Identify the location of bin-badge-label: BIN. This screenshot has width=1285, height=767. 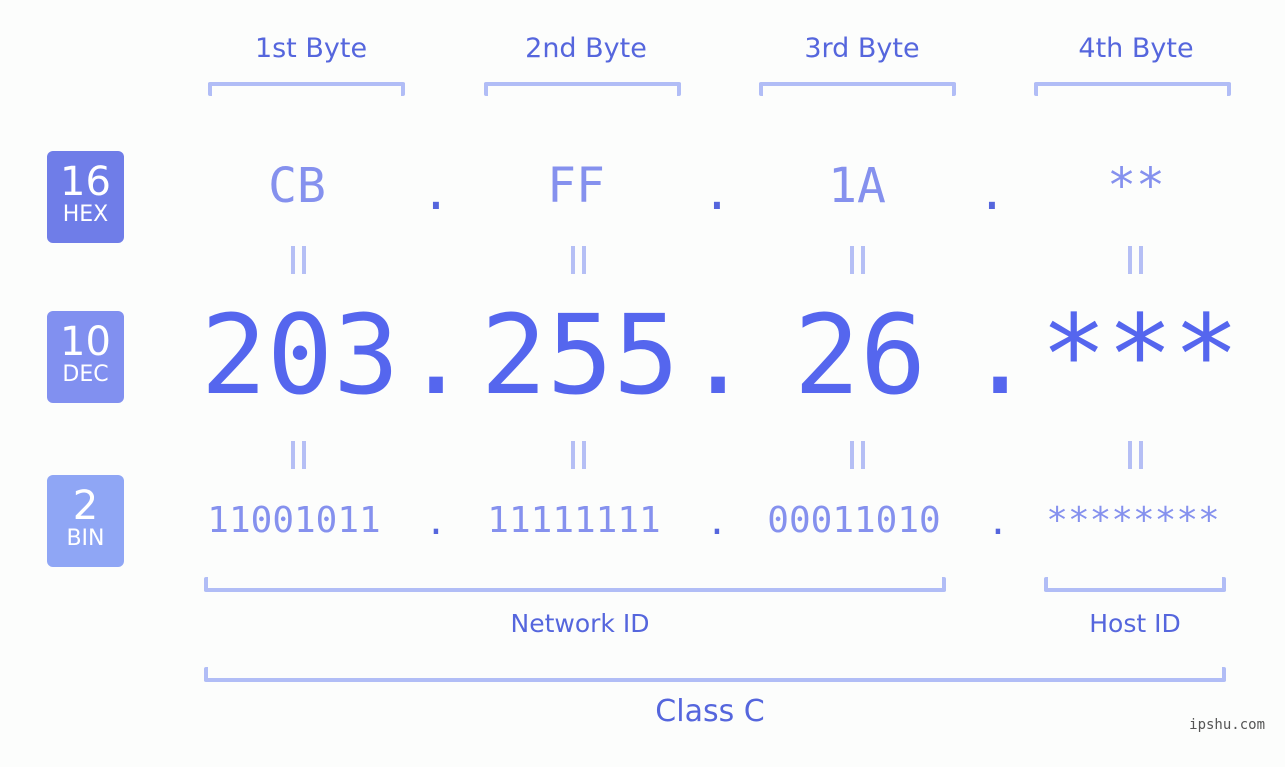
(85, 538).